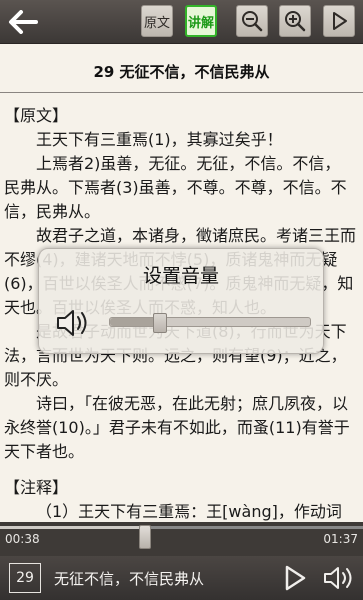 The height and width of the screenshot is (600, 363). What do you see at coordinates (180, 276) in the screenshot?
I see `dialog-title: 设置音量` at bounding box center [180, 276].